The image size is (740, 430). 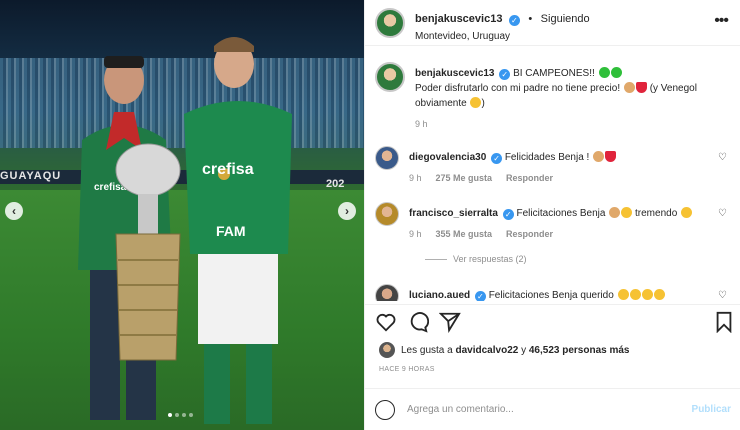 I want to click on caption-time: 9 h, so click(x=421, y=124).